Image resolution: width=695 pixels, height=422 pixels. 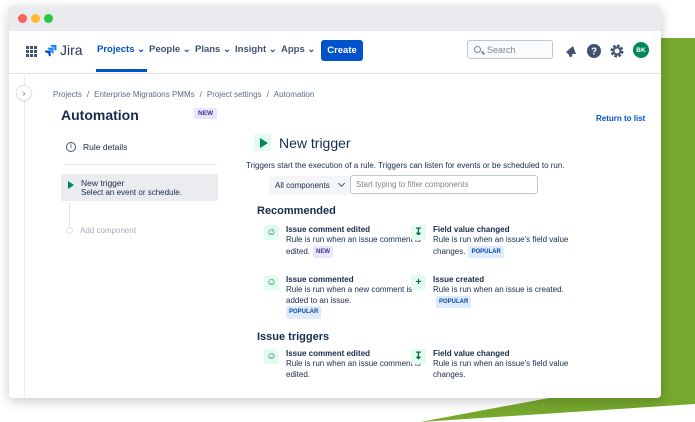 I want to click on rule-details-label: Rule details, so click(x=105, y=147).